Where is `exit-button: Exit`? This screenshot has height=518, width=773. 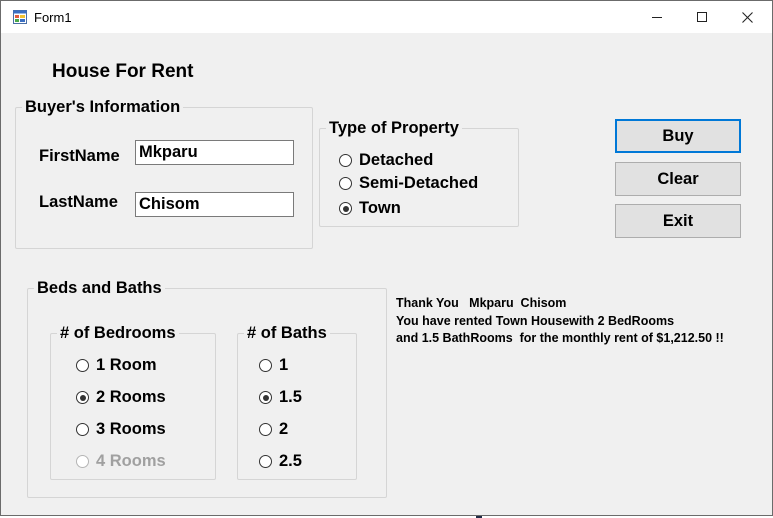 exit-button: Exit is located at coordinates (678, 221).